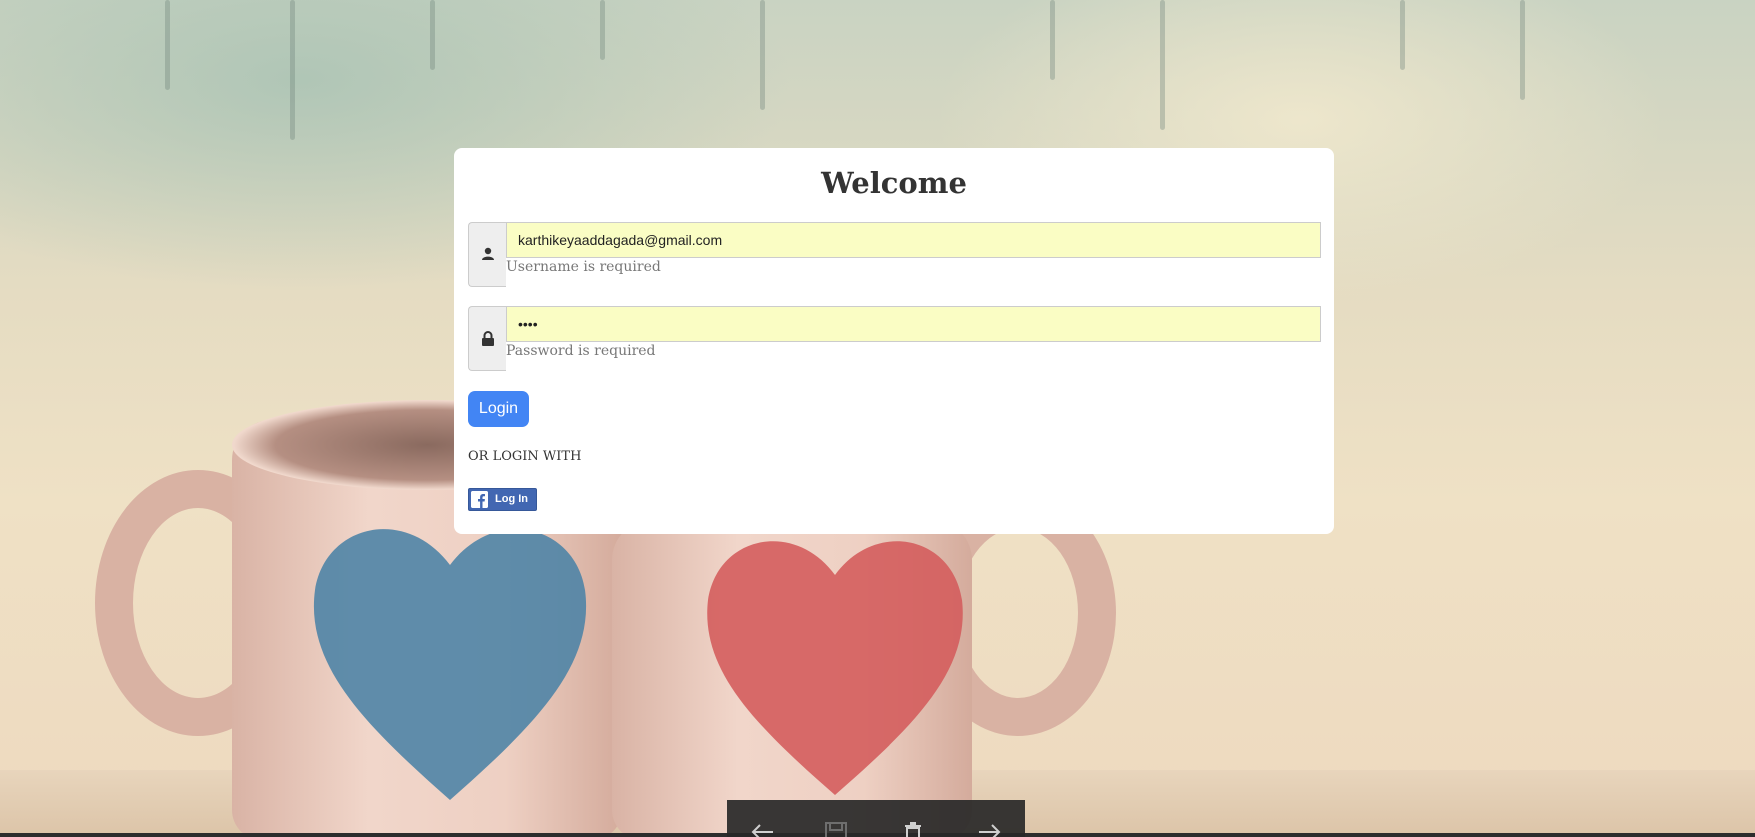 Image resolution: width=1755 pixels, height=837 pixels. What do you see at coordinates (511, 499) in the screenshot?
I see `facebook-login-label: Log In` at bounding box center [511, 499].